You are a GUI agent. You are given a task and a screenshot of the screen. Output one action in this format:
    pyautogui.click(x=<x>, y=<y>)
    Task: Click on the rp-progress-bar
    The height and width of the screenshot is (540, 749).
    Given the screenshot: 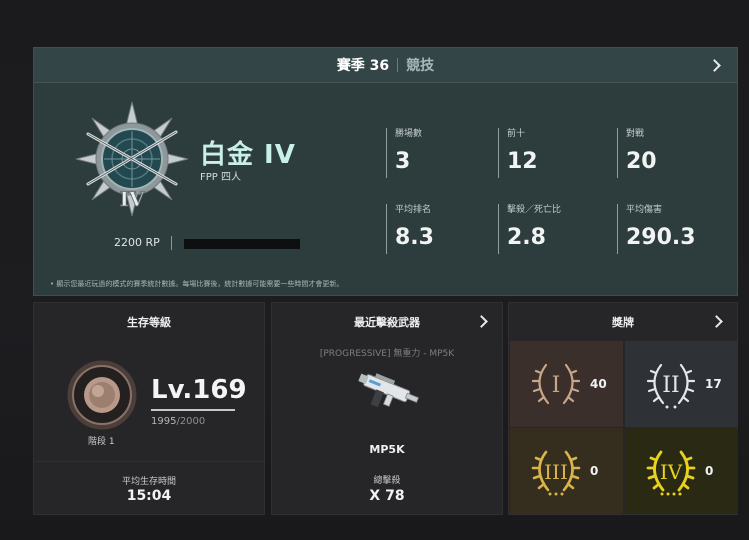 What is the action you would take?
    pyautogui.click(x=242, y=244)
    